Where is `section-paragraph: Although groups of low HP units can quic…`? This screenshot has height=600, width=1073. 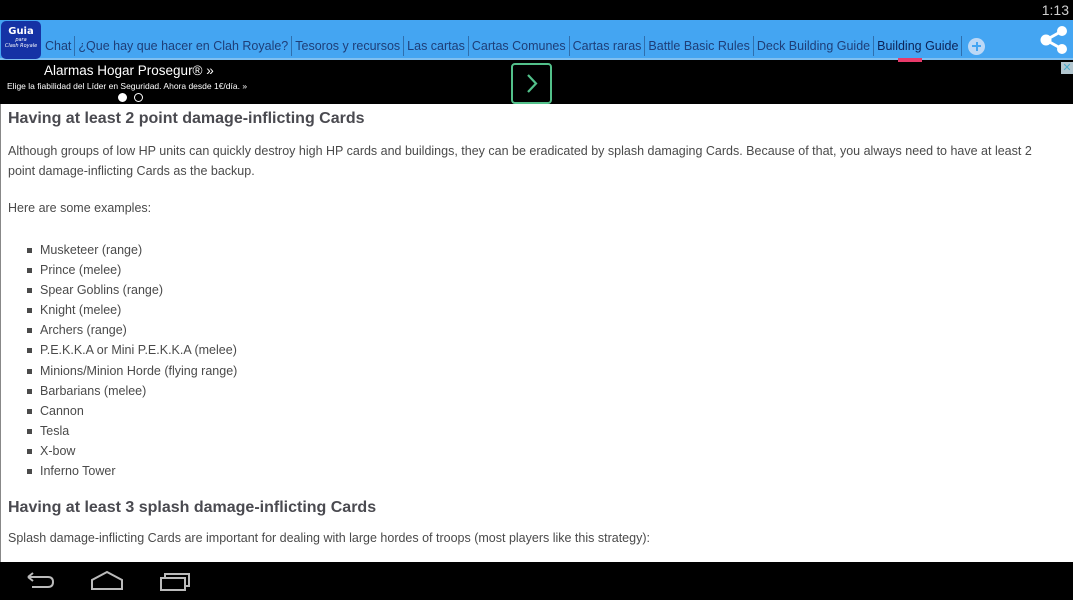
section-paragraph: Although groups of low HP units can quic… is located at coordinates (520, 161).